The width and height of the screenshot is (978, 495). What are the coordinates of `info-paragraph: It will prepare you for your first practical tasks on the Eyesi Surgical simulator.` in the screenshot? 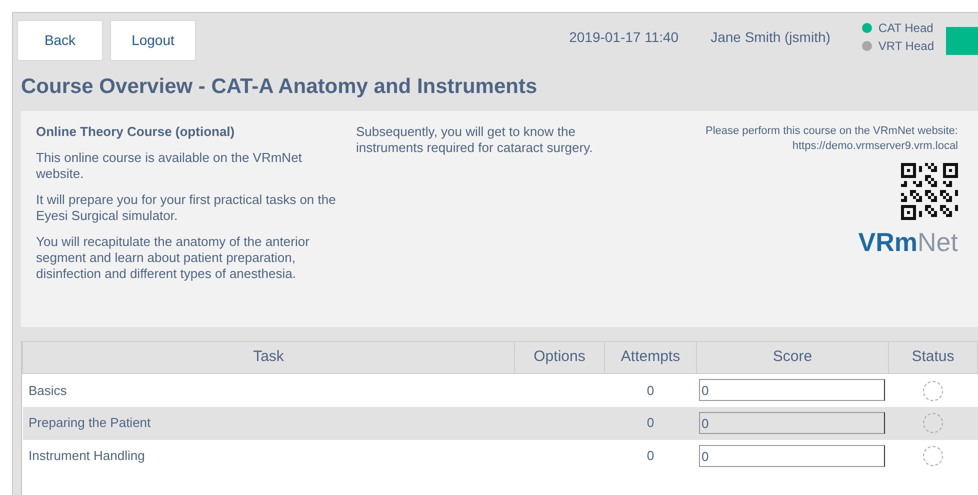 It's located at (186, 208).